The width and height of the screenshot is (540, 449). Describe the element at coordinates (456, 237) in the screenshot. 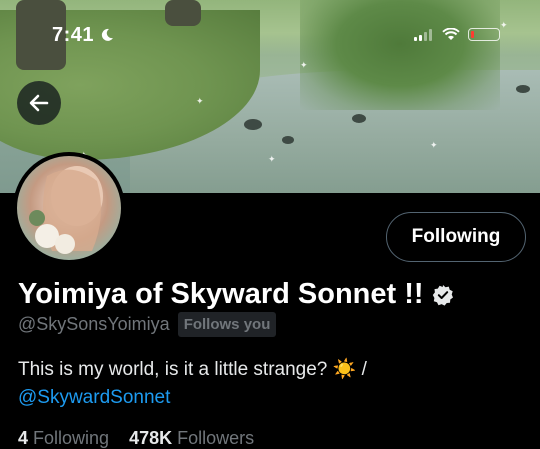

I see `following-button: Following` at that location.